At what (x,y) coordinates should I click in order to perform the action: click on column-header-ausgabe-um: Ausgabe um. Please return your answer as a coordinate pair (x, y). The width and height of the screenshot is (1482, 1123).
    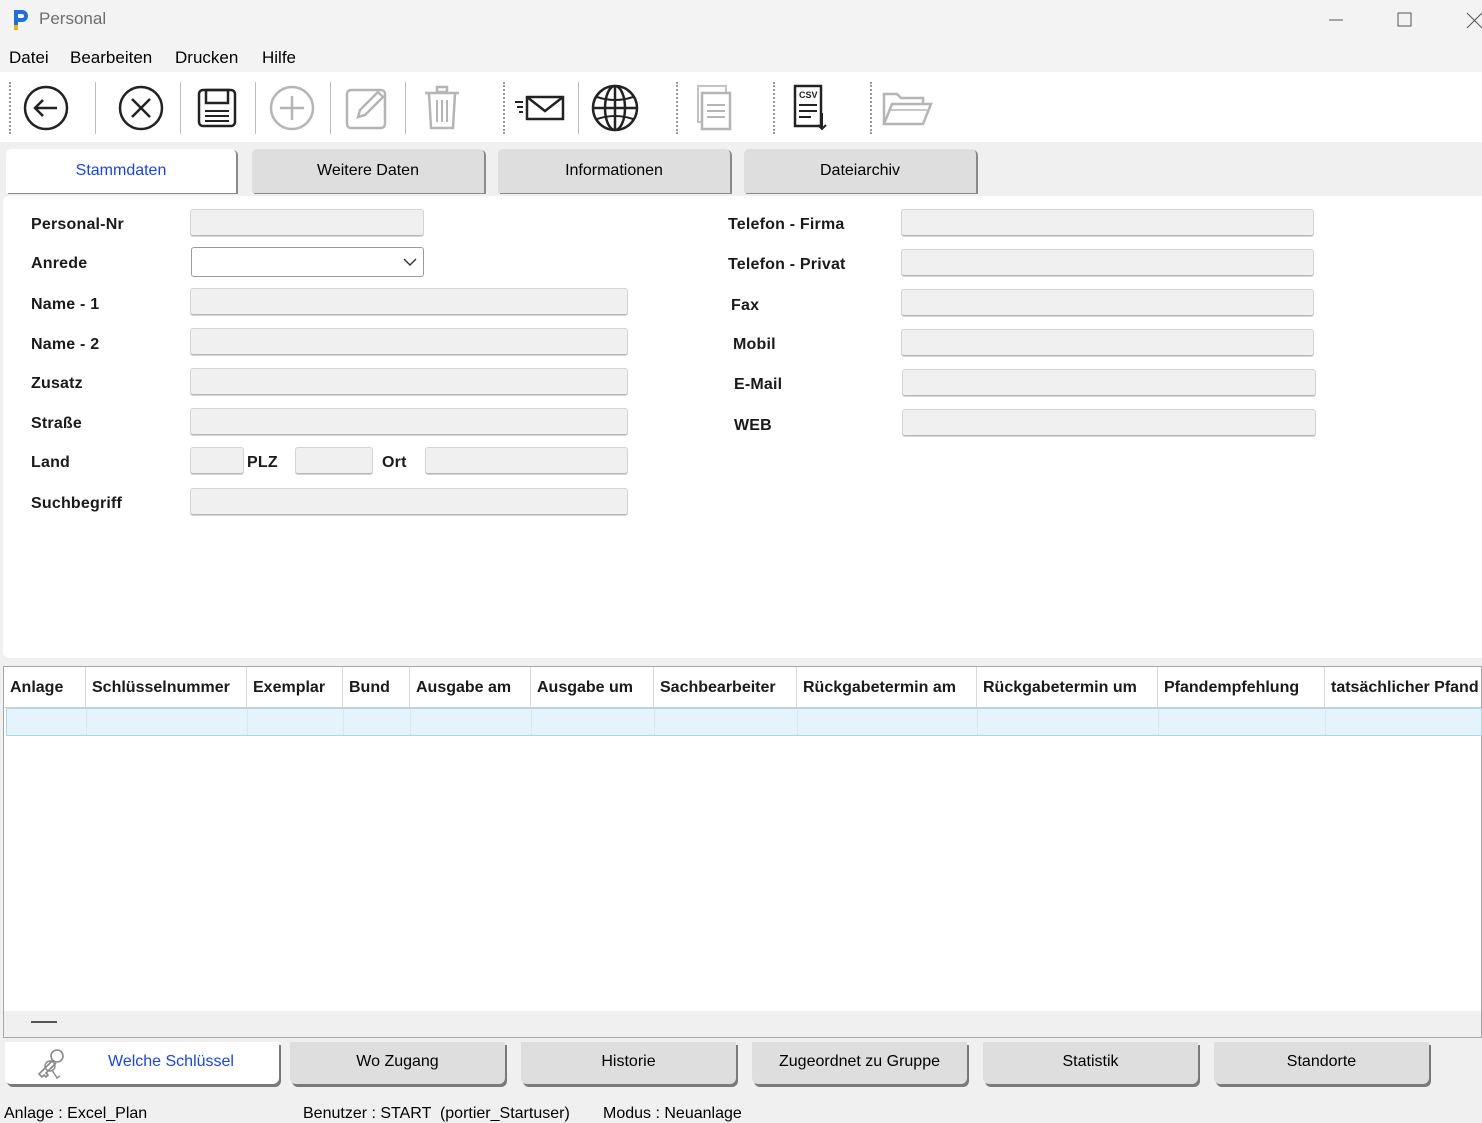
    Looking at the image, I should click on (592, 687).